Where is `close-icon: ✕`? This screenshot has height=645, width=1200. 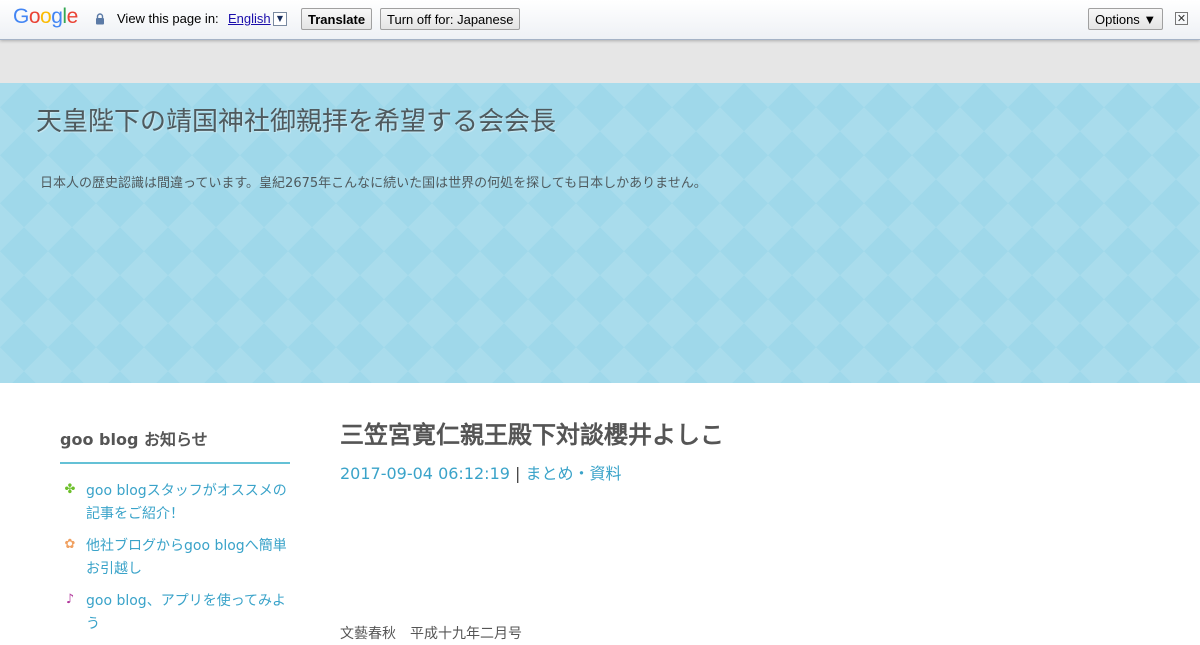
close-icon: ✕ is located at coordinates (1181, 18).